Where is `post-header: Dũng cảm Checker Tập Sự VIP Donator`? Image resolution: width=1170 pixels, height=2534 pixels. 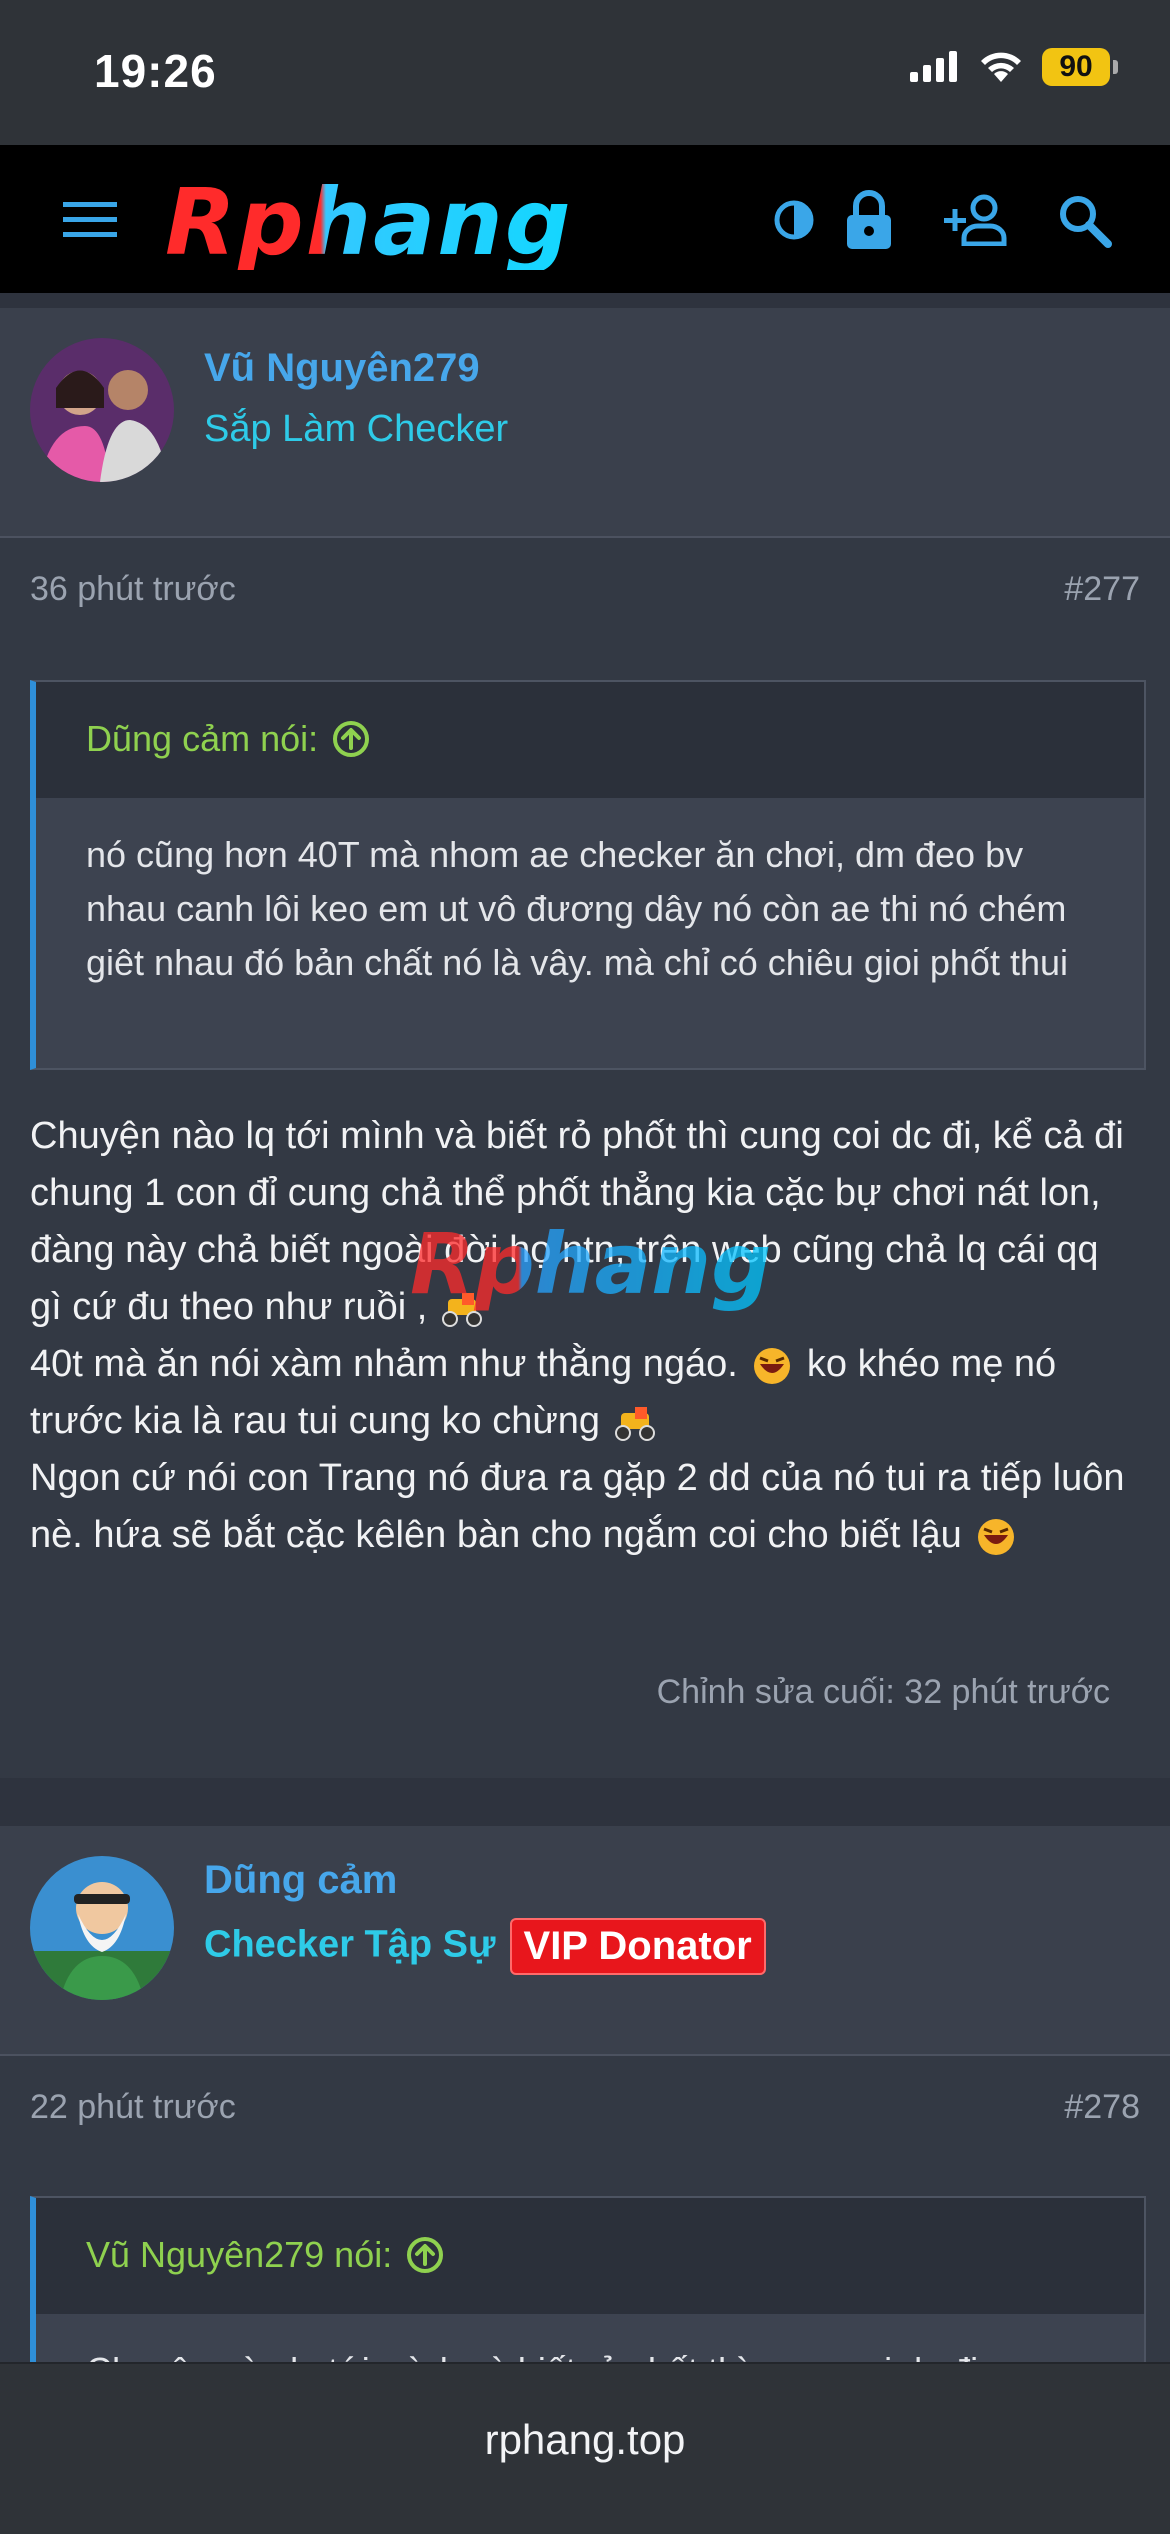 post-header: Dũng cảm Checker Tập Sự VIP Donator is located at coordinates (585, 1941).